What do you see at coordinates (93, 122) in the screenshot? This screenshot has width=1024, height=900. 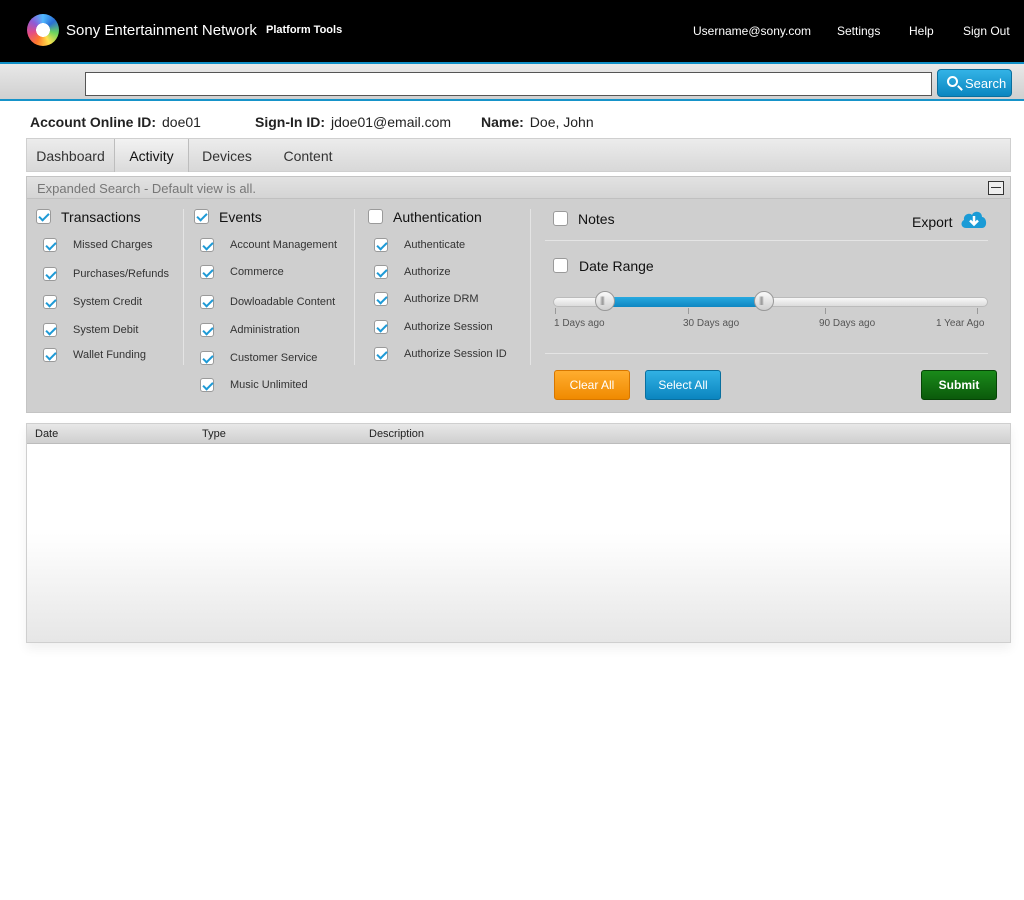 I see `account-online-id-label: Account Online ID:` at bounding box center [93, 122].